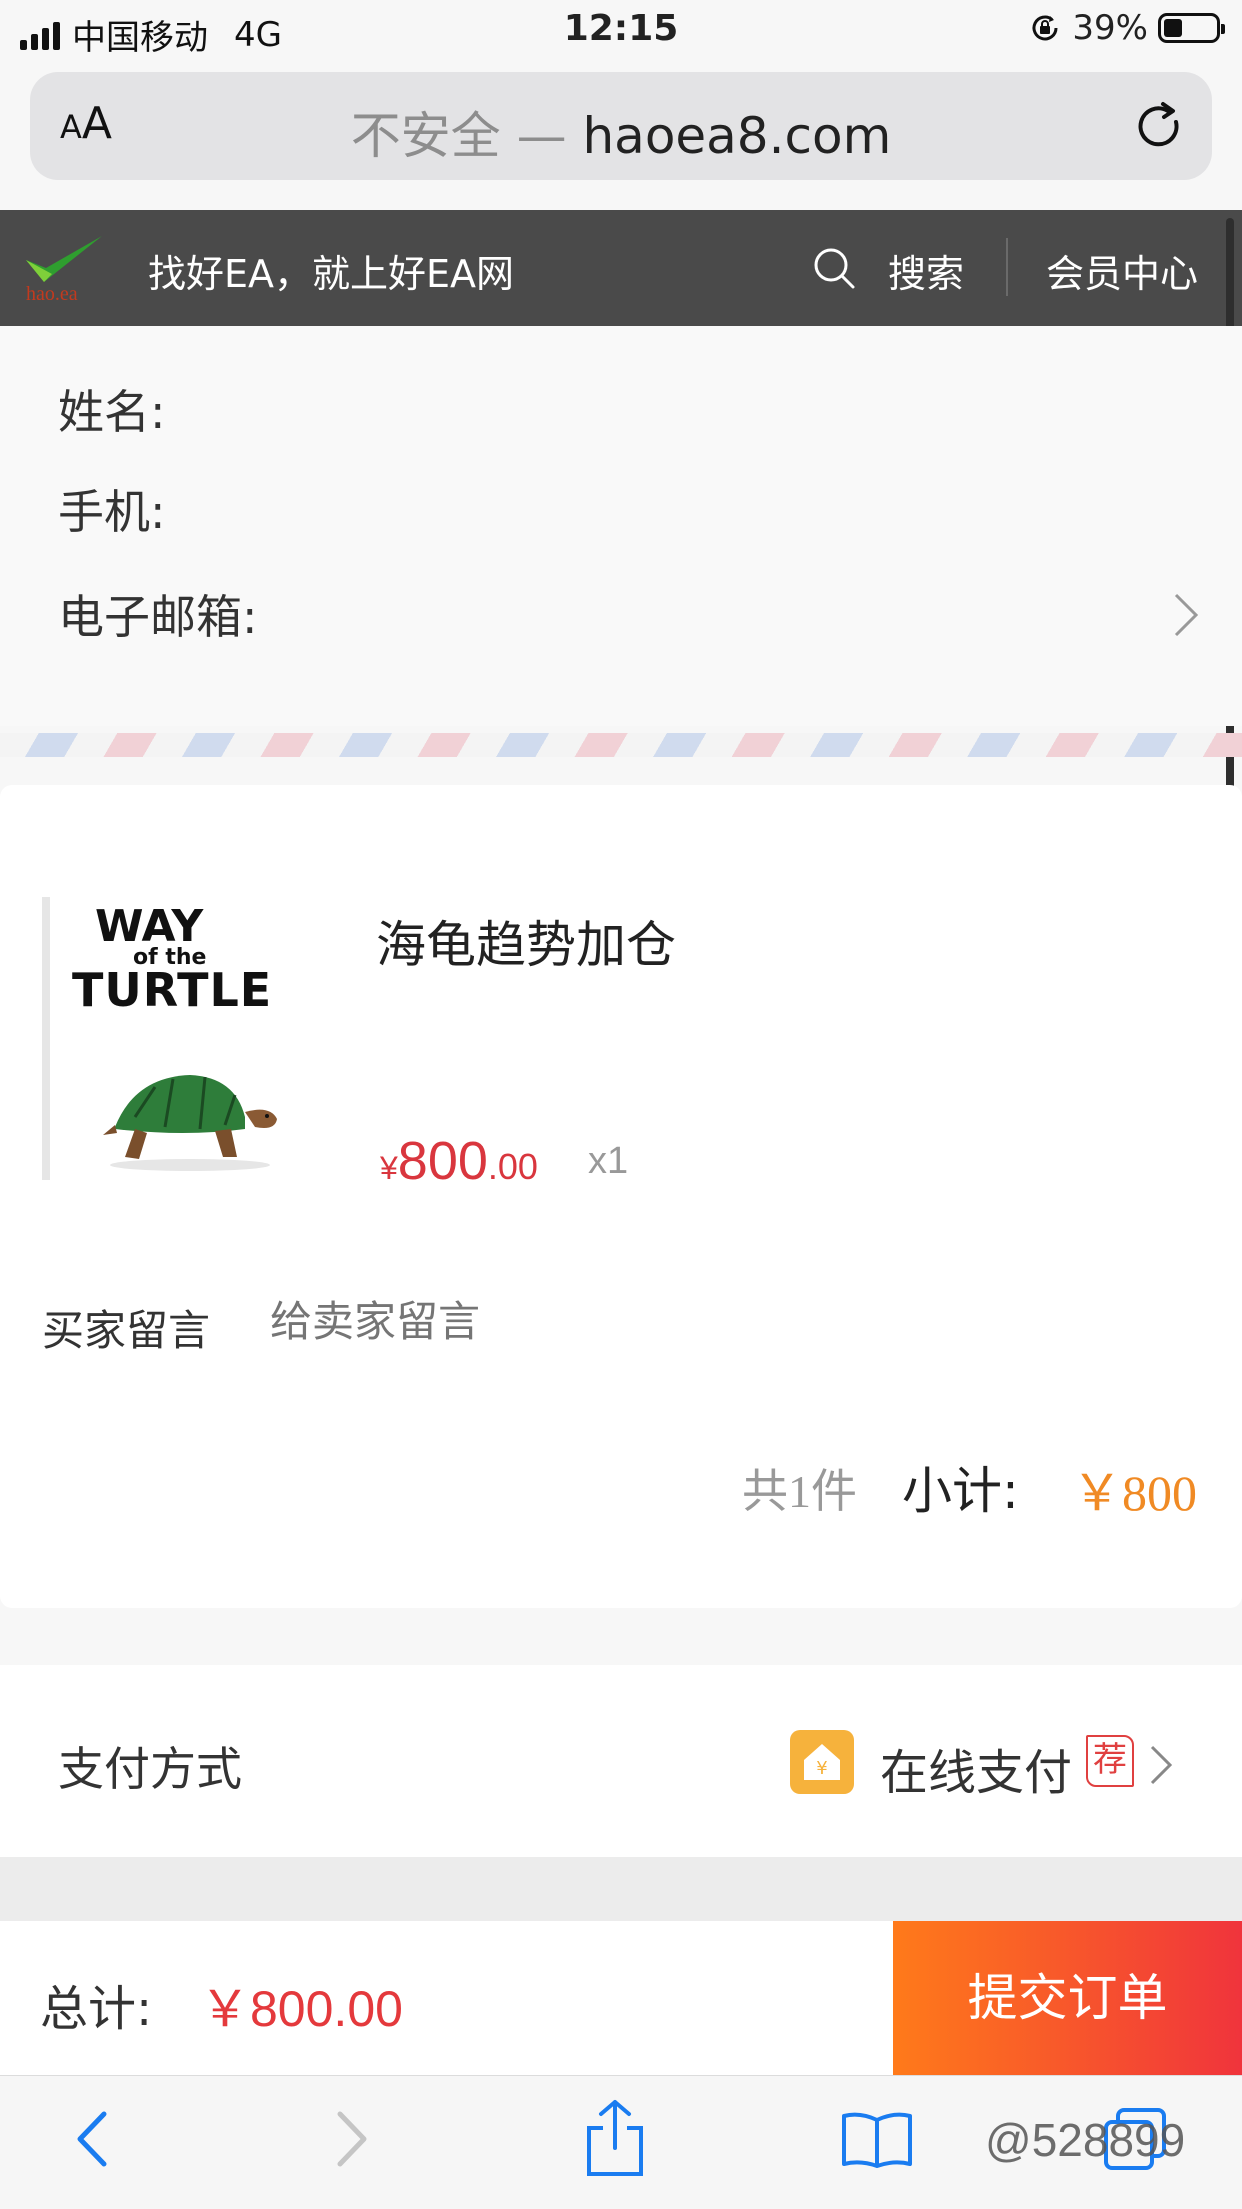 This screenshot has height=2209, width=1242. What do you see at coordinates (1110, 1761) in the screenshot?
I see `recommend-badge: 荐` at bounding box center [1110, 1761].